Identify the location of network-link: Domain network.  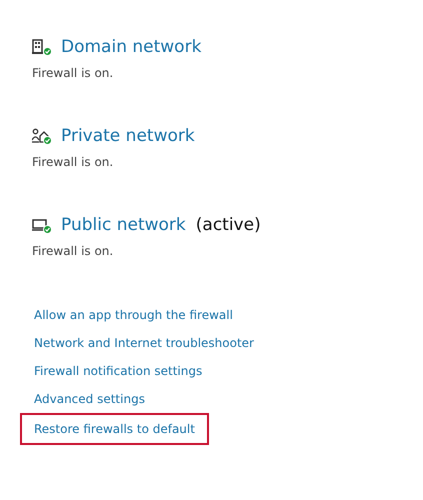
(131, 47).